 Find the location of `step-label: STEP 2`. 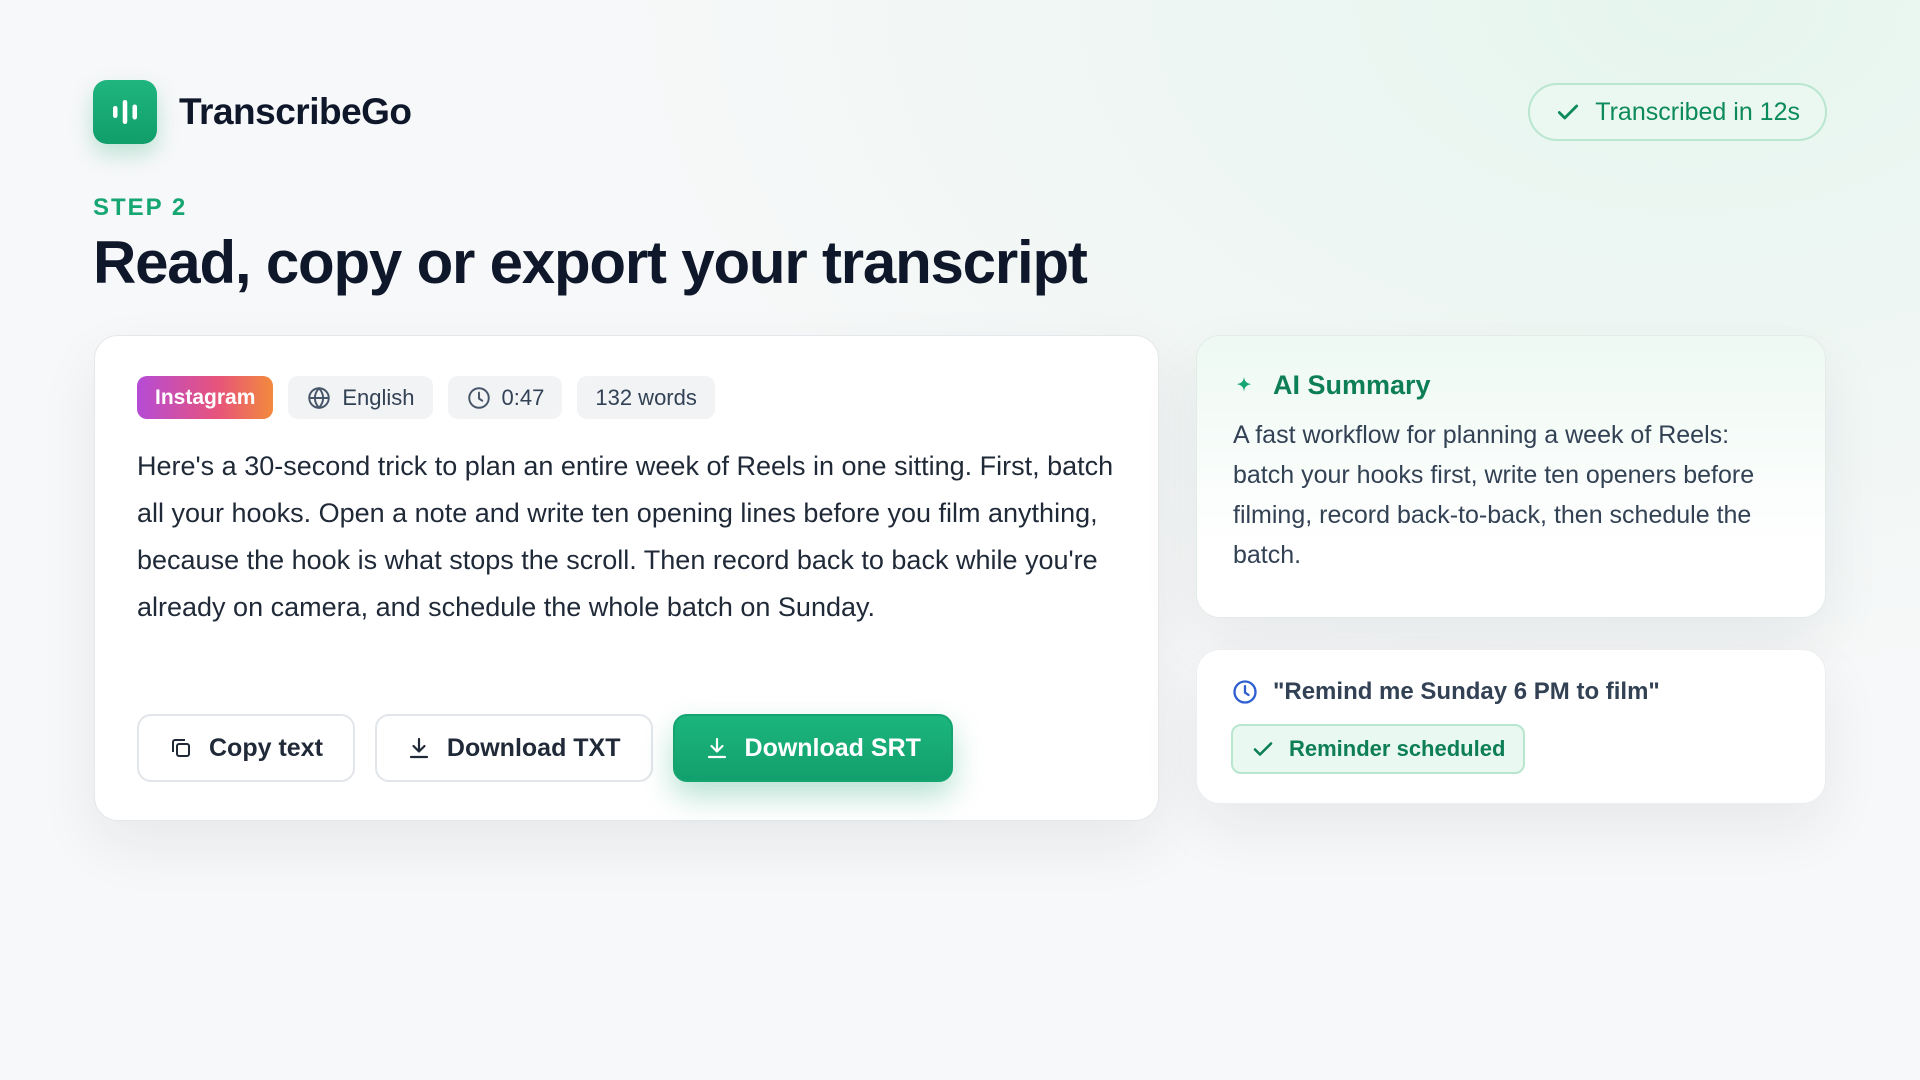

step-label: STEP 2 is located at coordinates (140, 207).